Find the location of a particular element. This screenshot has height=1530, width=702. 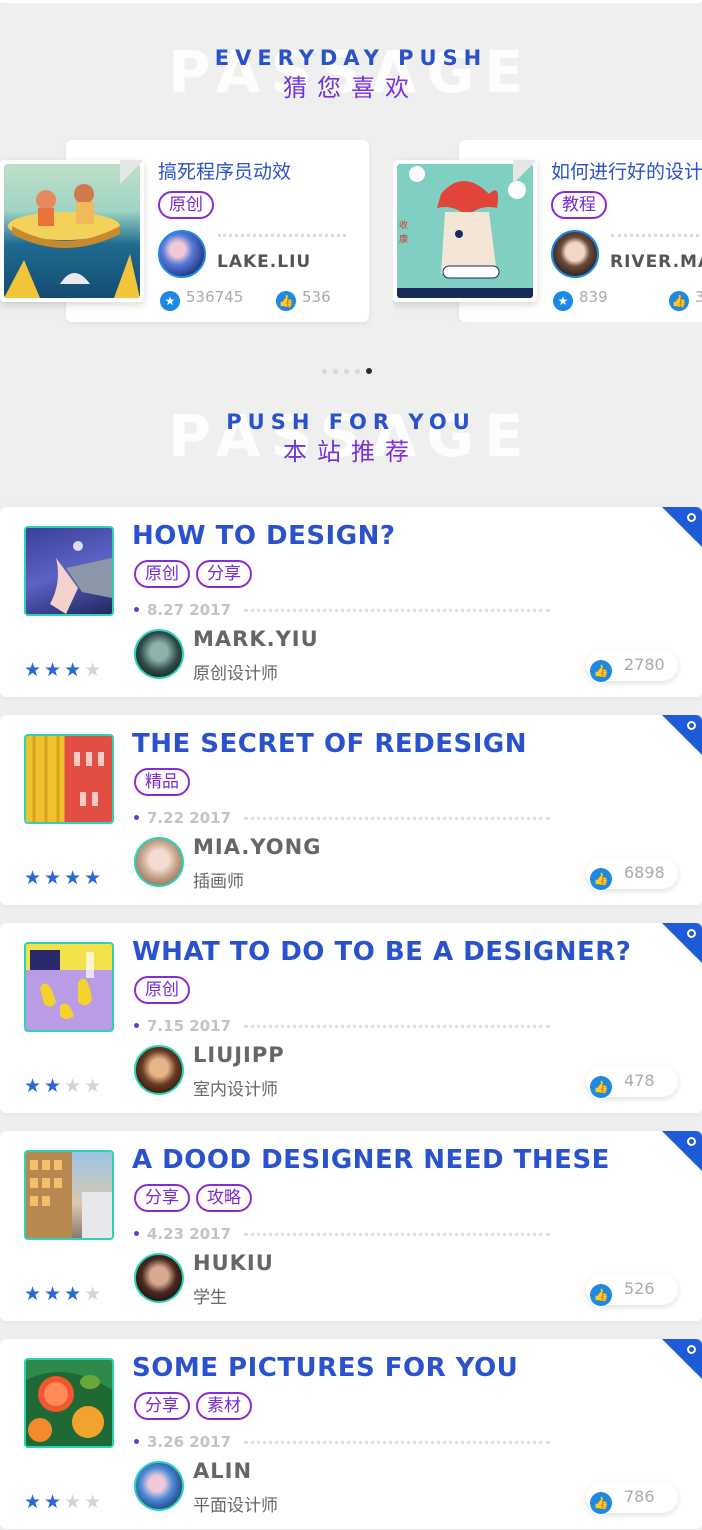

pager-dot-active is located at coordinates (369, 371).